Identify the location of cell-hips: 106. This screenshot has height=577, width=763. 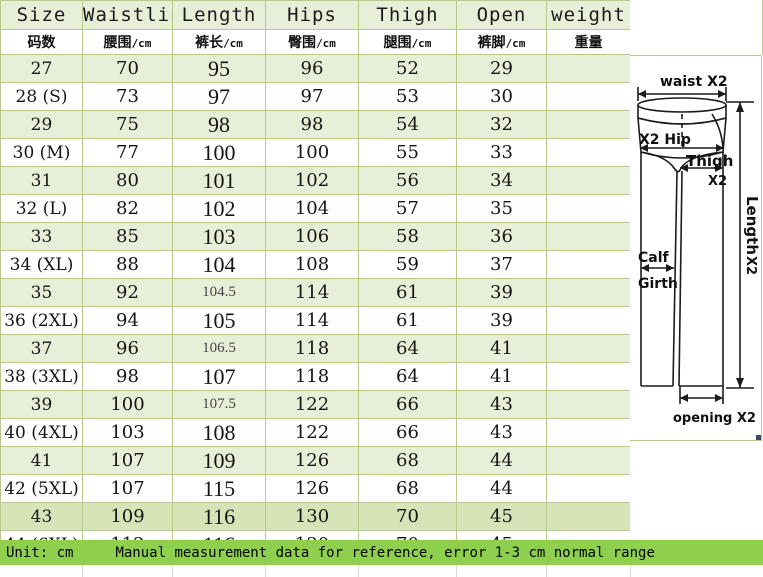
(312, 236).